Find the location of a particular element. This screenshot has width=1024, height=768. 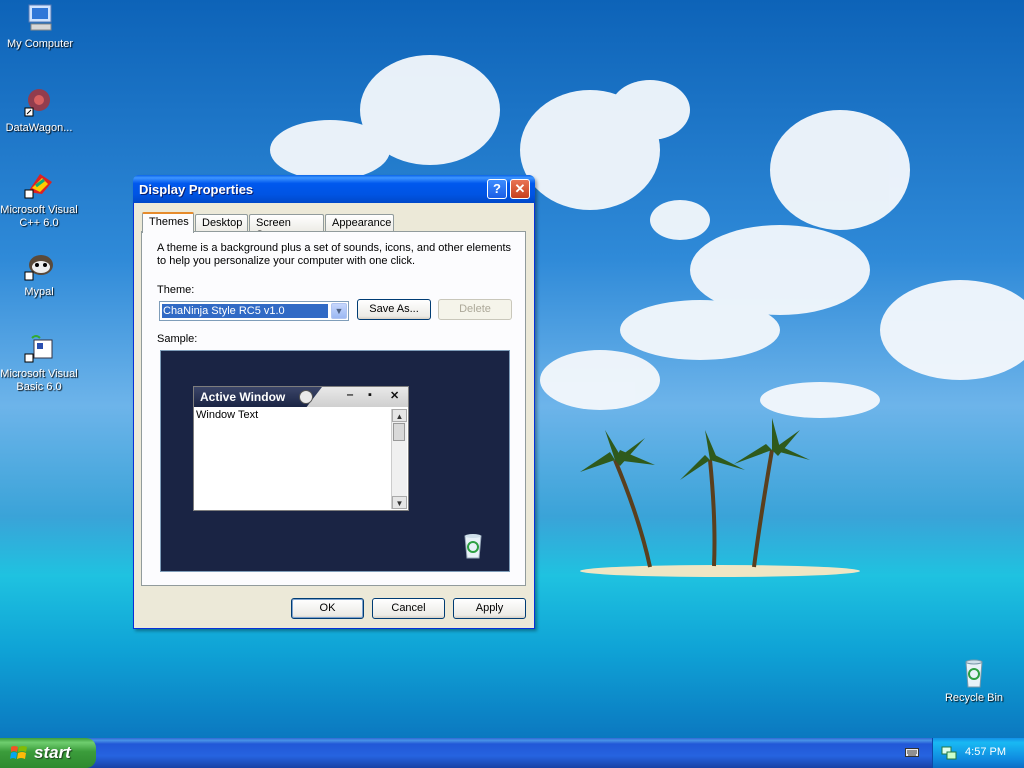

theme-select: ChaNinja Style RC5 v1.0 ▼ is located at coordinates (254, 311).